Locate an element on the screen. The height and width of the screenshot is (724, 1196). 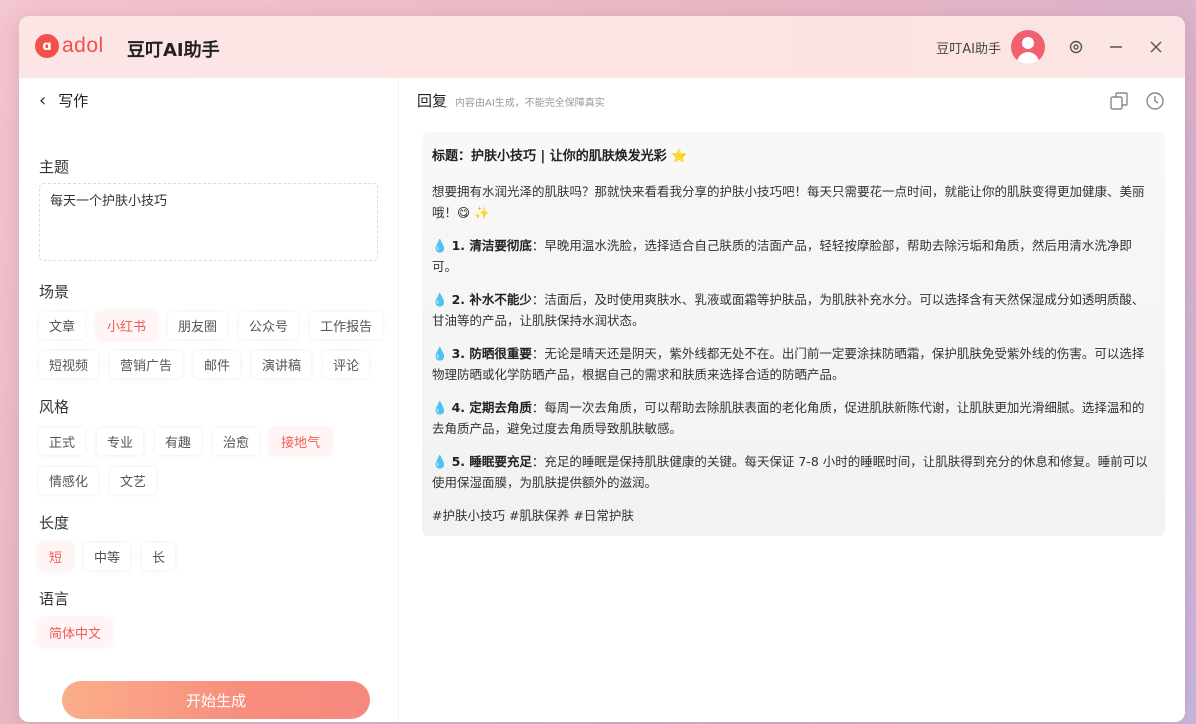
style-row-1: 正式 专业 有趣 治愈 接地气 is located at coordinates (190, 441).